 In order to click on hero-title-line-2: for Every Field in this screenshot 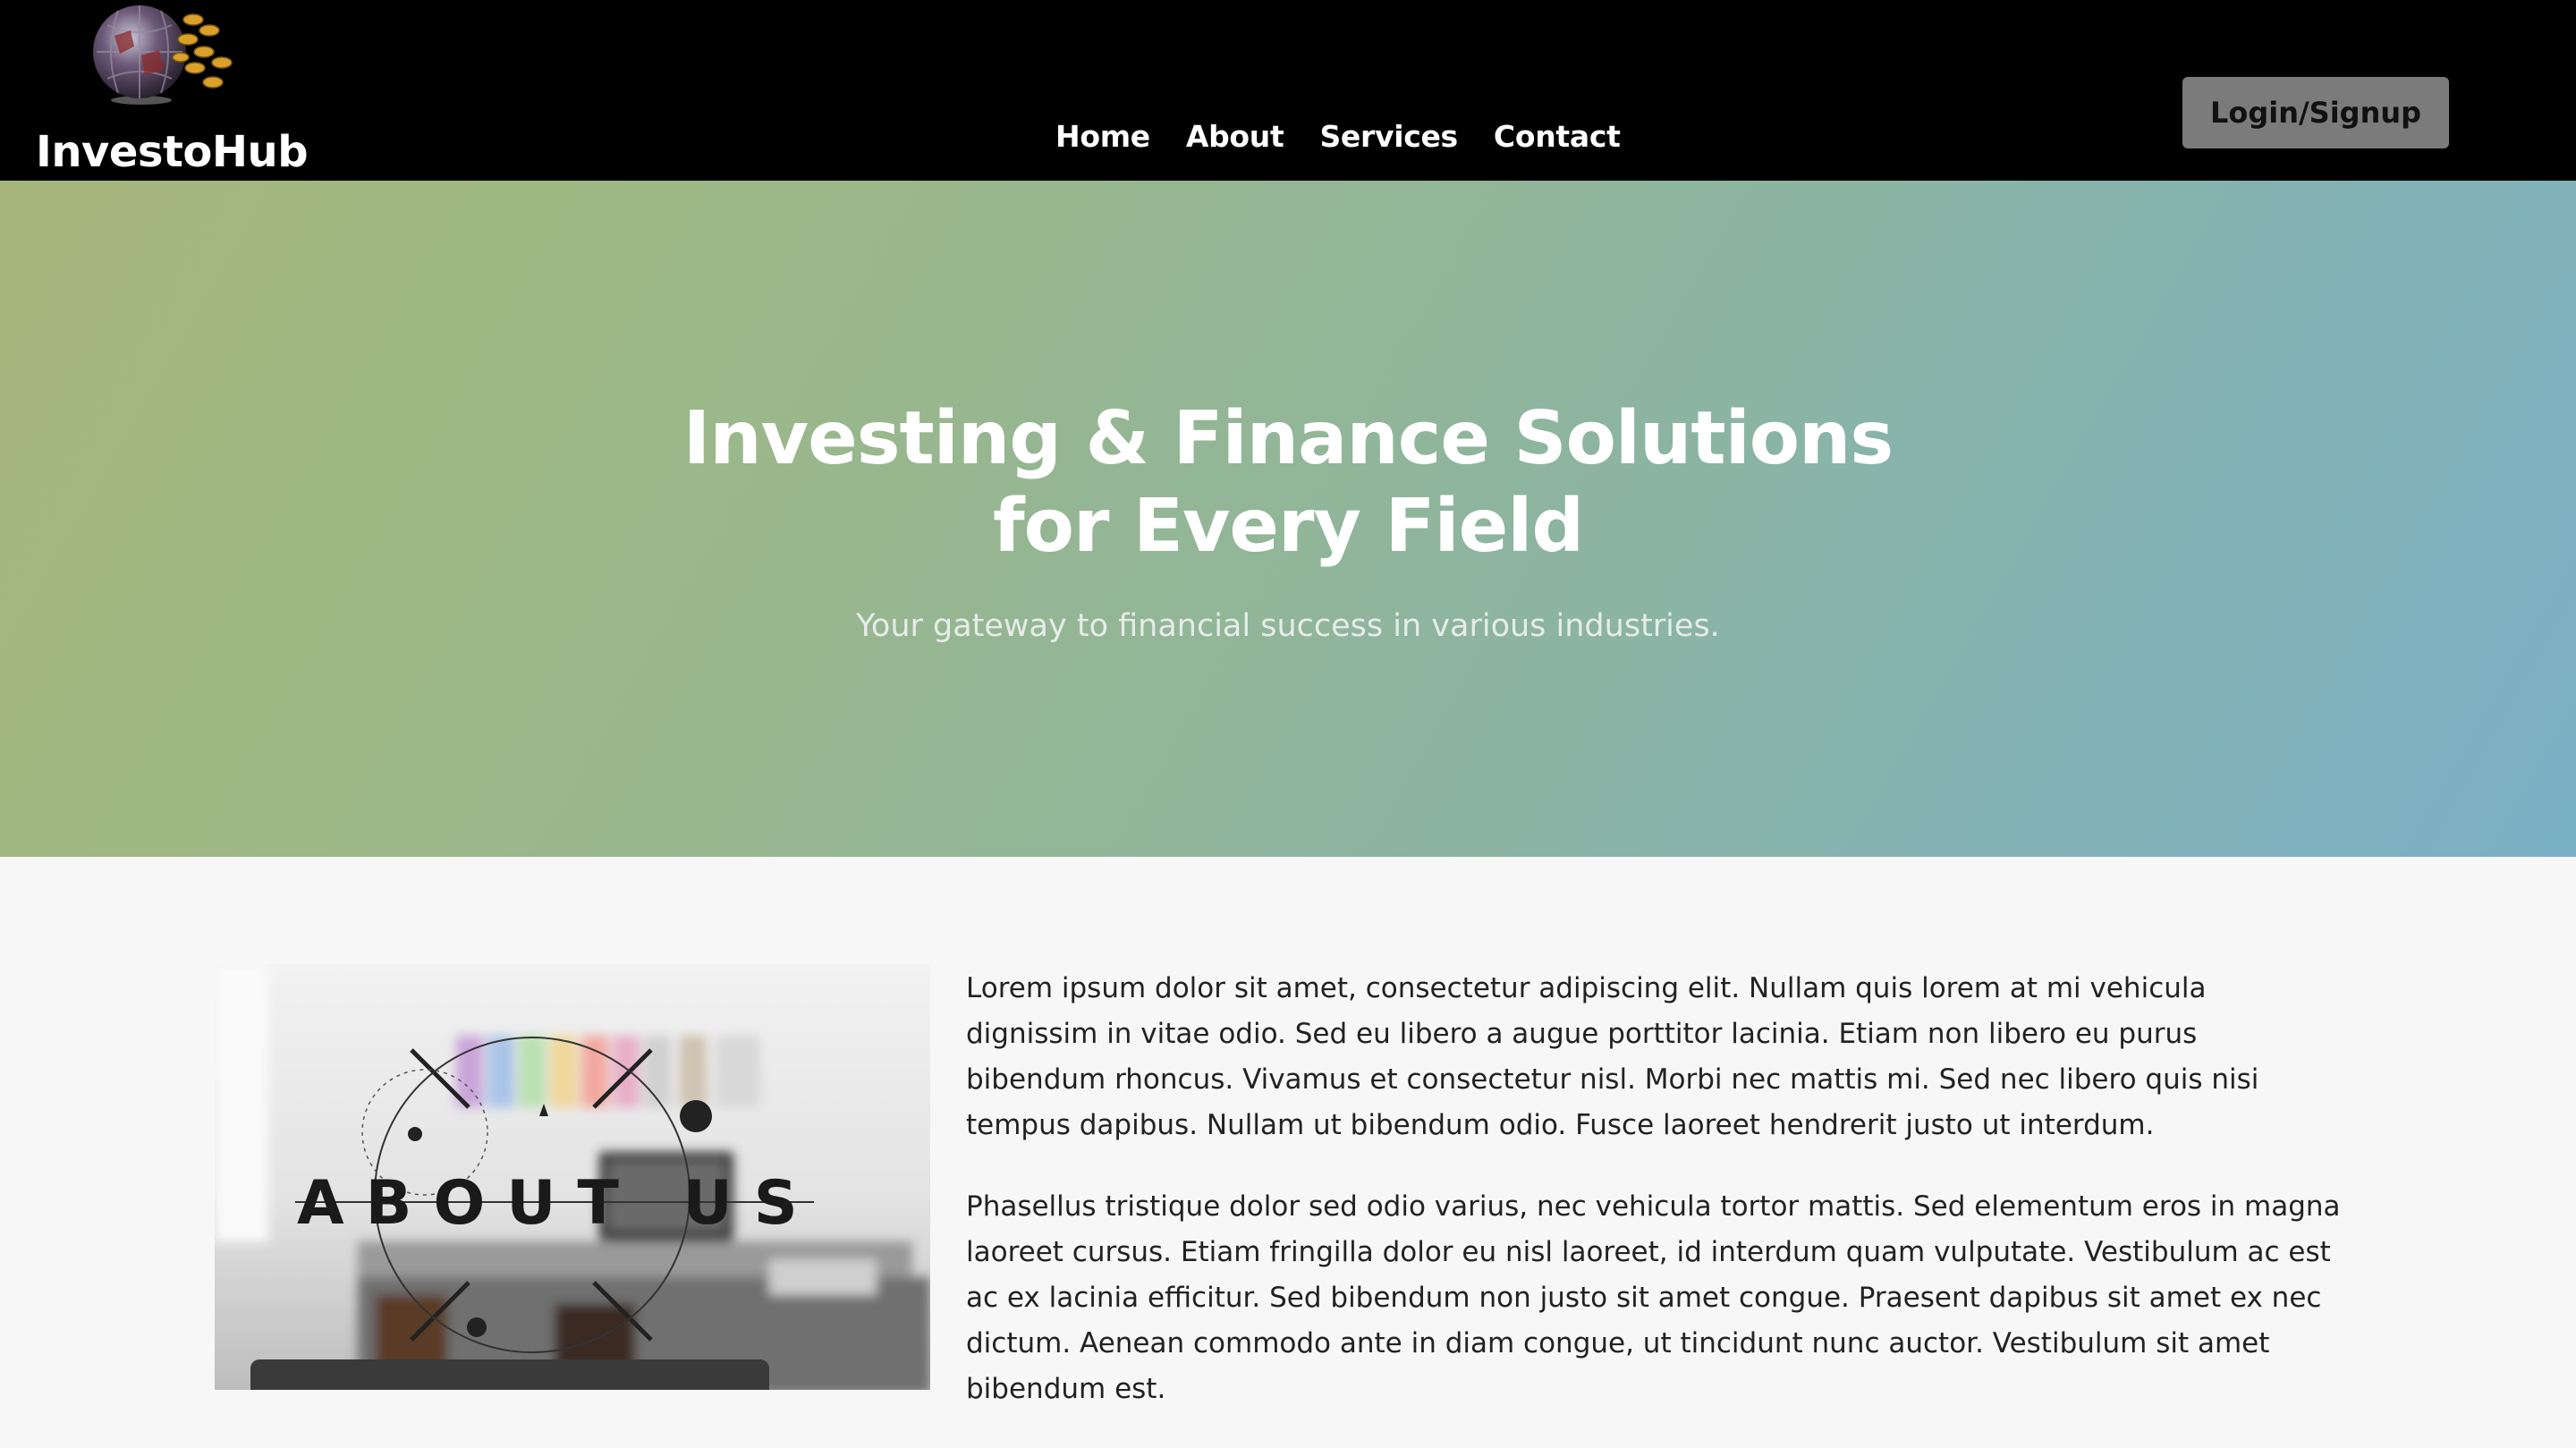, I will do `click(1288, 526)`.